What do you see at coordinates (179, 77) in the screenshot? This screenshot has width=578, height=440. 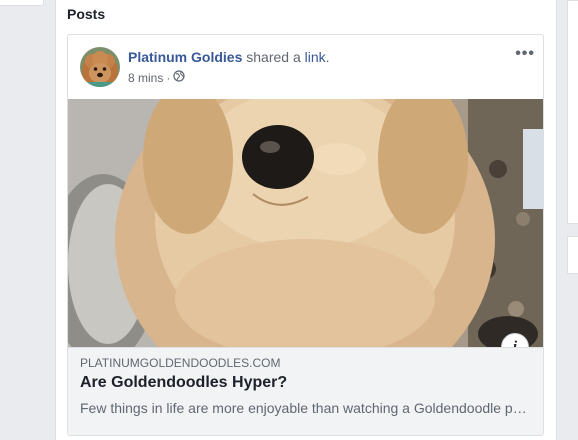 I see `globe-icon` at bounding box center [179, 77].